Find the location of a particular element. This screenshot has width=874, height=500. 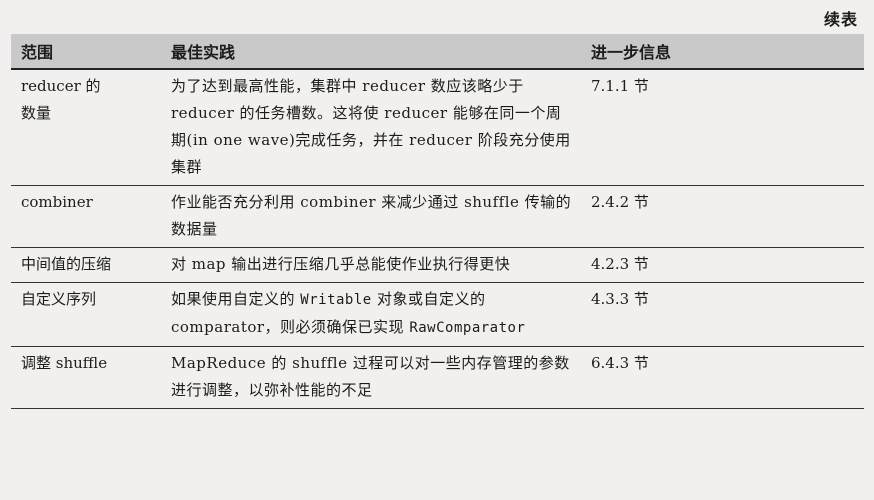

header-scope: 范围 is located at coordinates (37, 52).